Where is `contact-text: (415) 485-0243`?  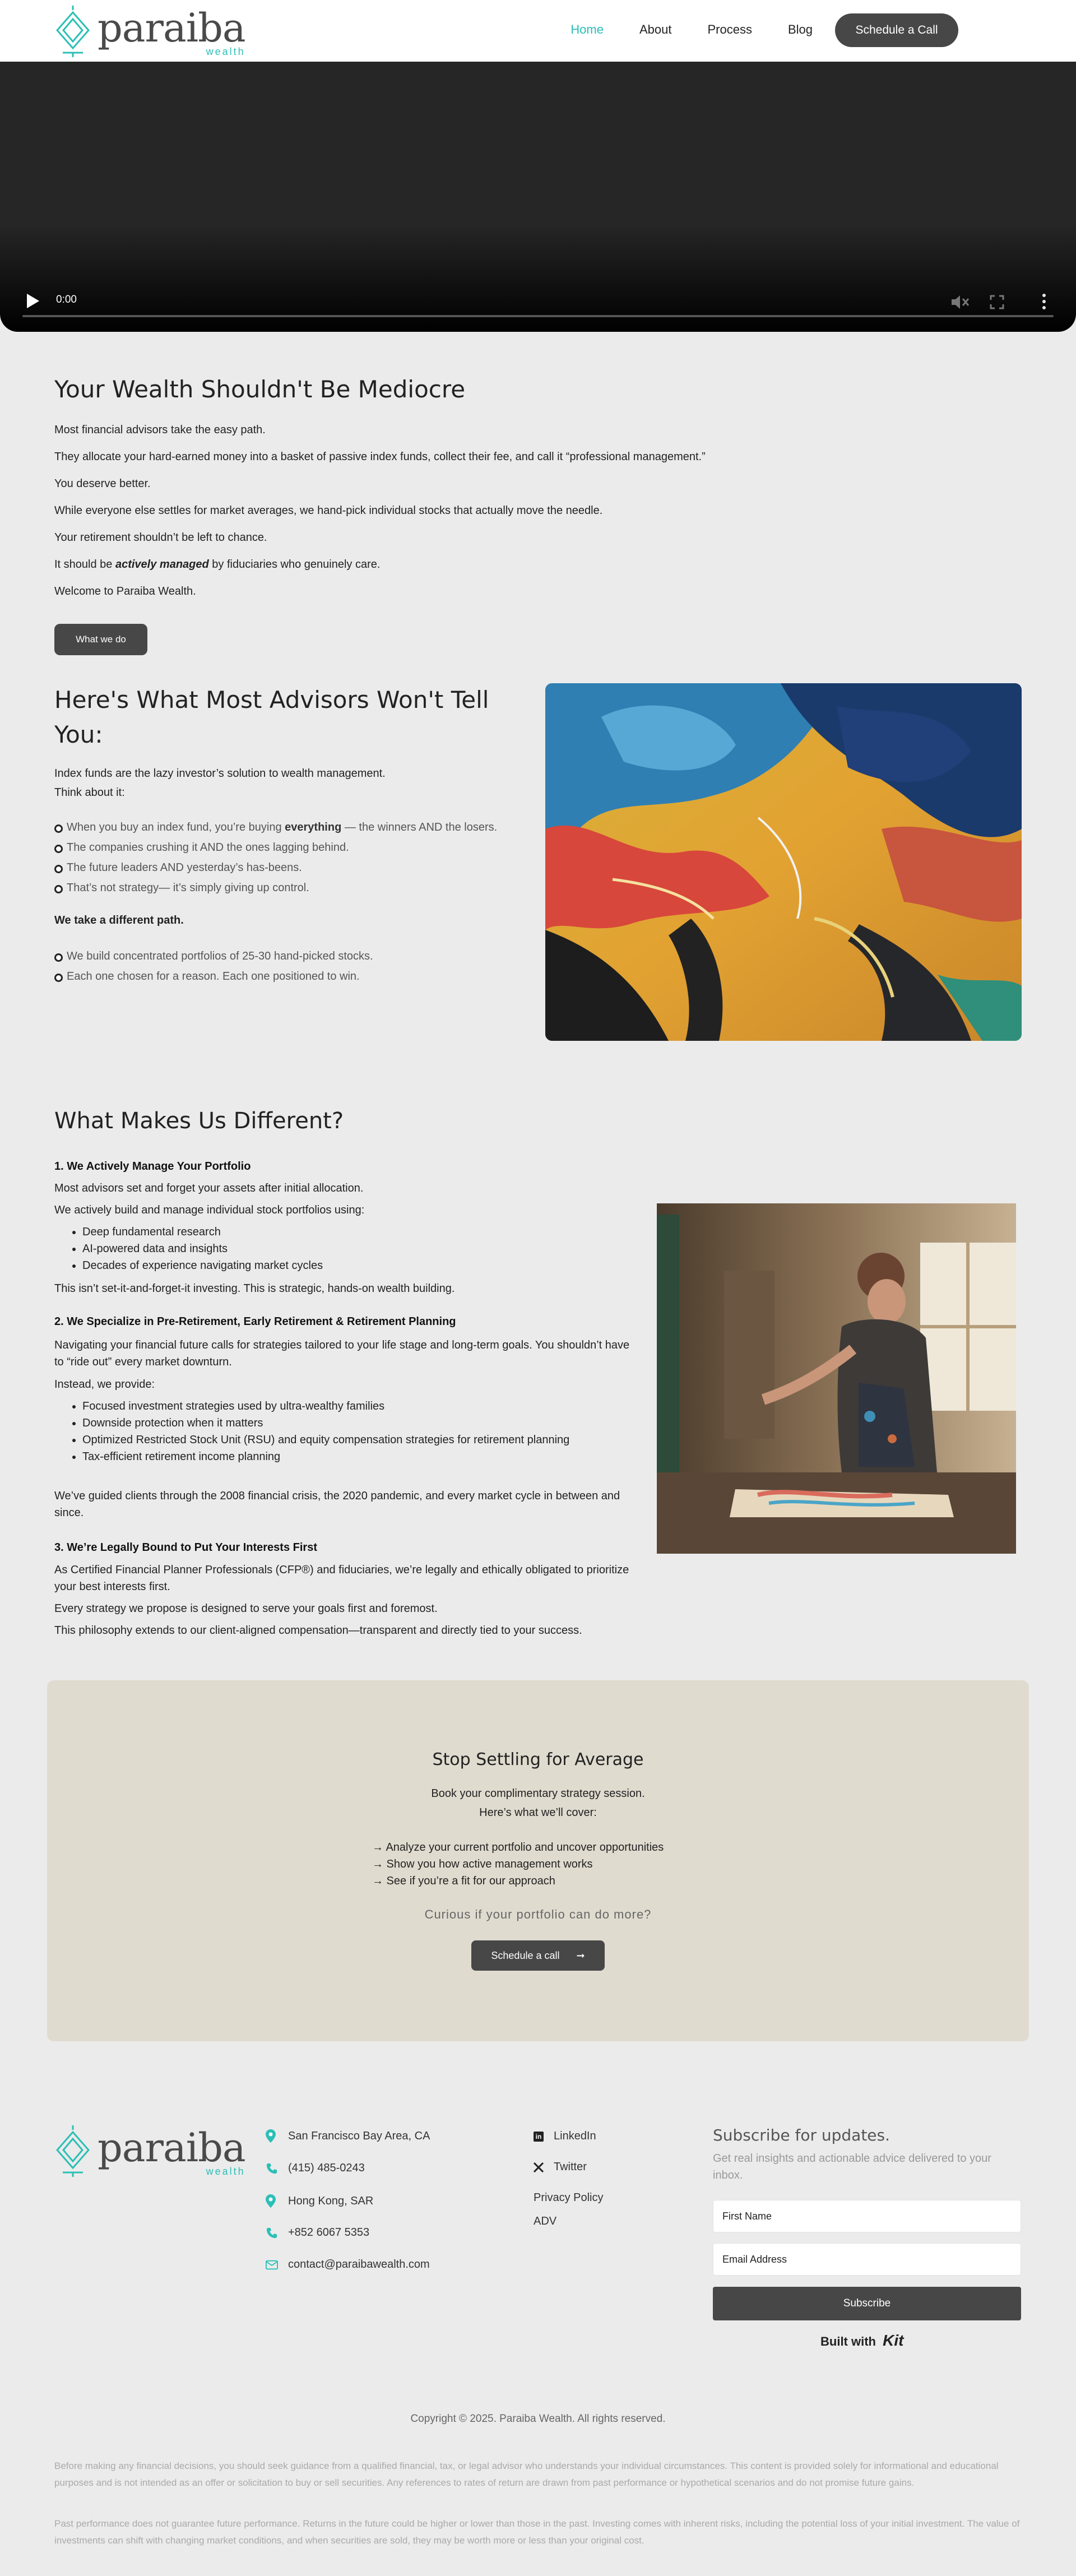
contact-text: (415) 485-0243 is located at coordinates (326, 2168).